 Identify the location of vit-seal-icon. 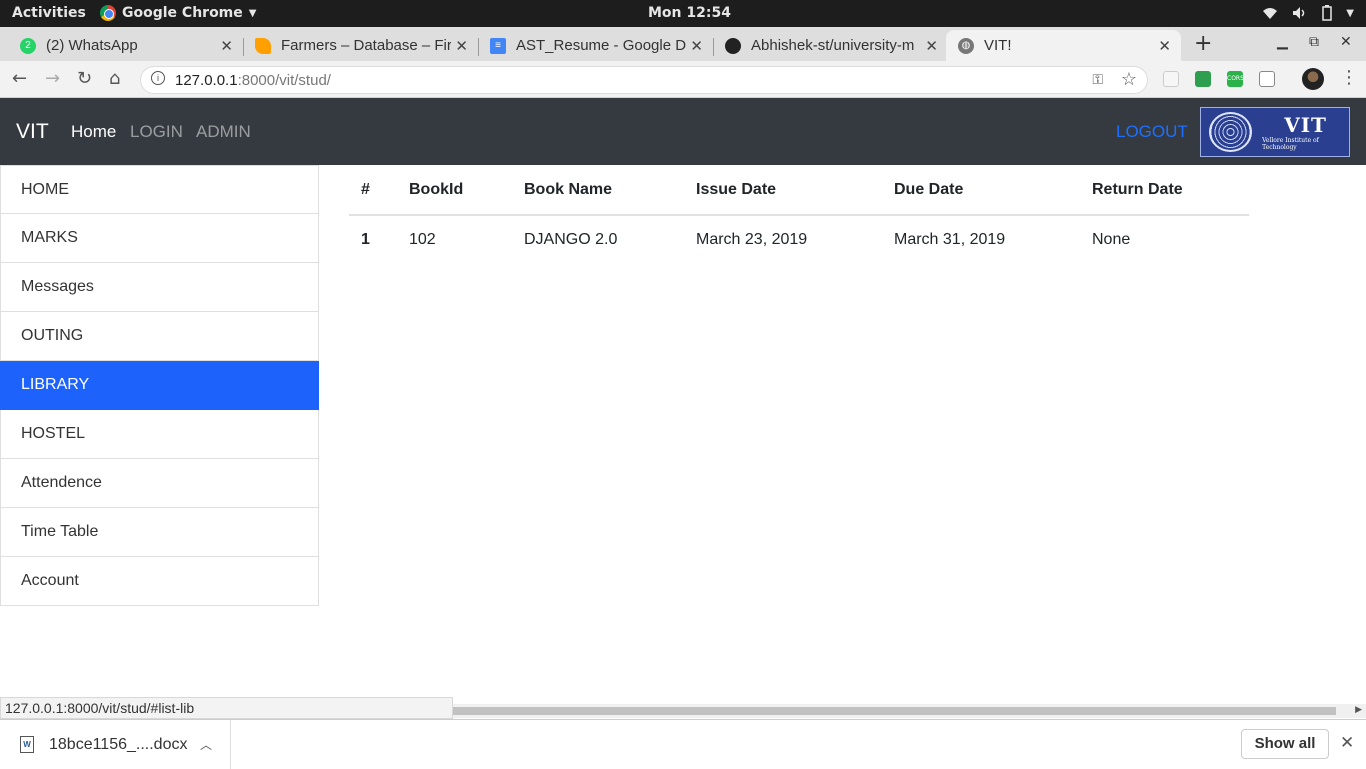
(1231, 132).